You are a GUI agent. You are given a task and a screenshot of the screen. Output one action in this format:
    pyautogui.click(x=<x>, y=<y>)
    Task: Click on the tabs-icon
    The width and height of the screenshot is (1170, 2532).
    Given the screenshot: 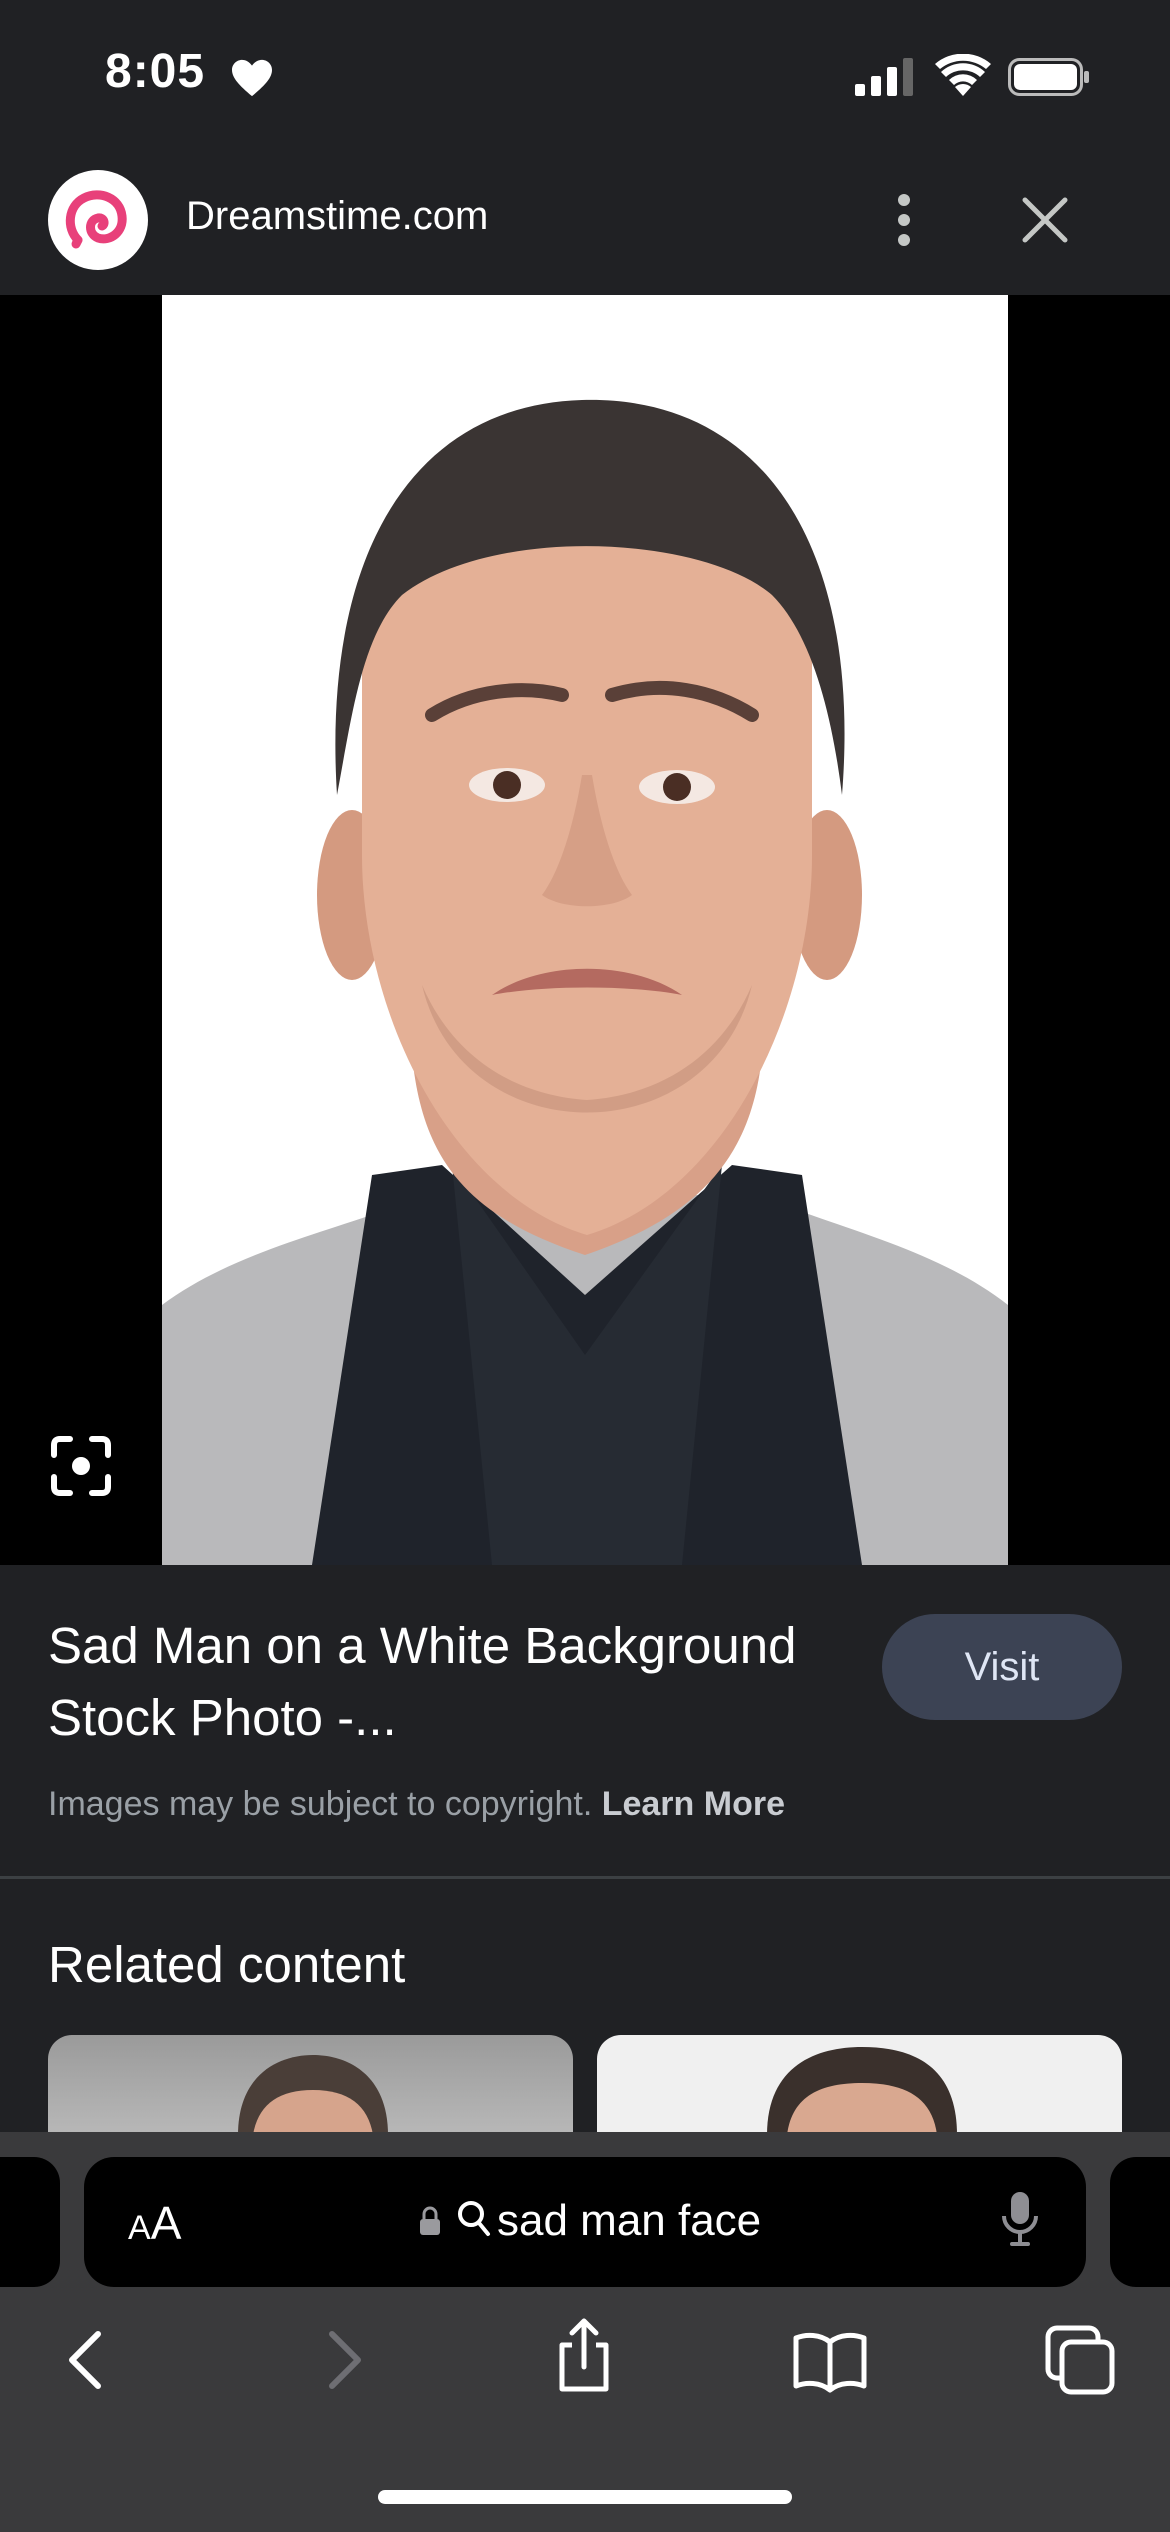 What is the action you would take?
    pyautogui.click(x=1080, y=2360)
    